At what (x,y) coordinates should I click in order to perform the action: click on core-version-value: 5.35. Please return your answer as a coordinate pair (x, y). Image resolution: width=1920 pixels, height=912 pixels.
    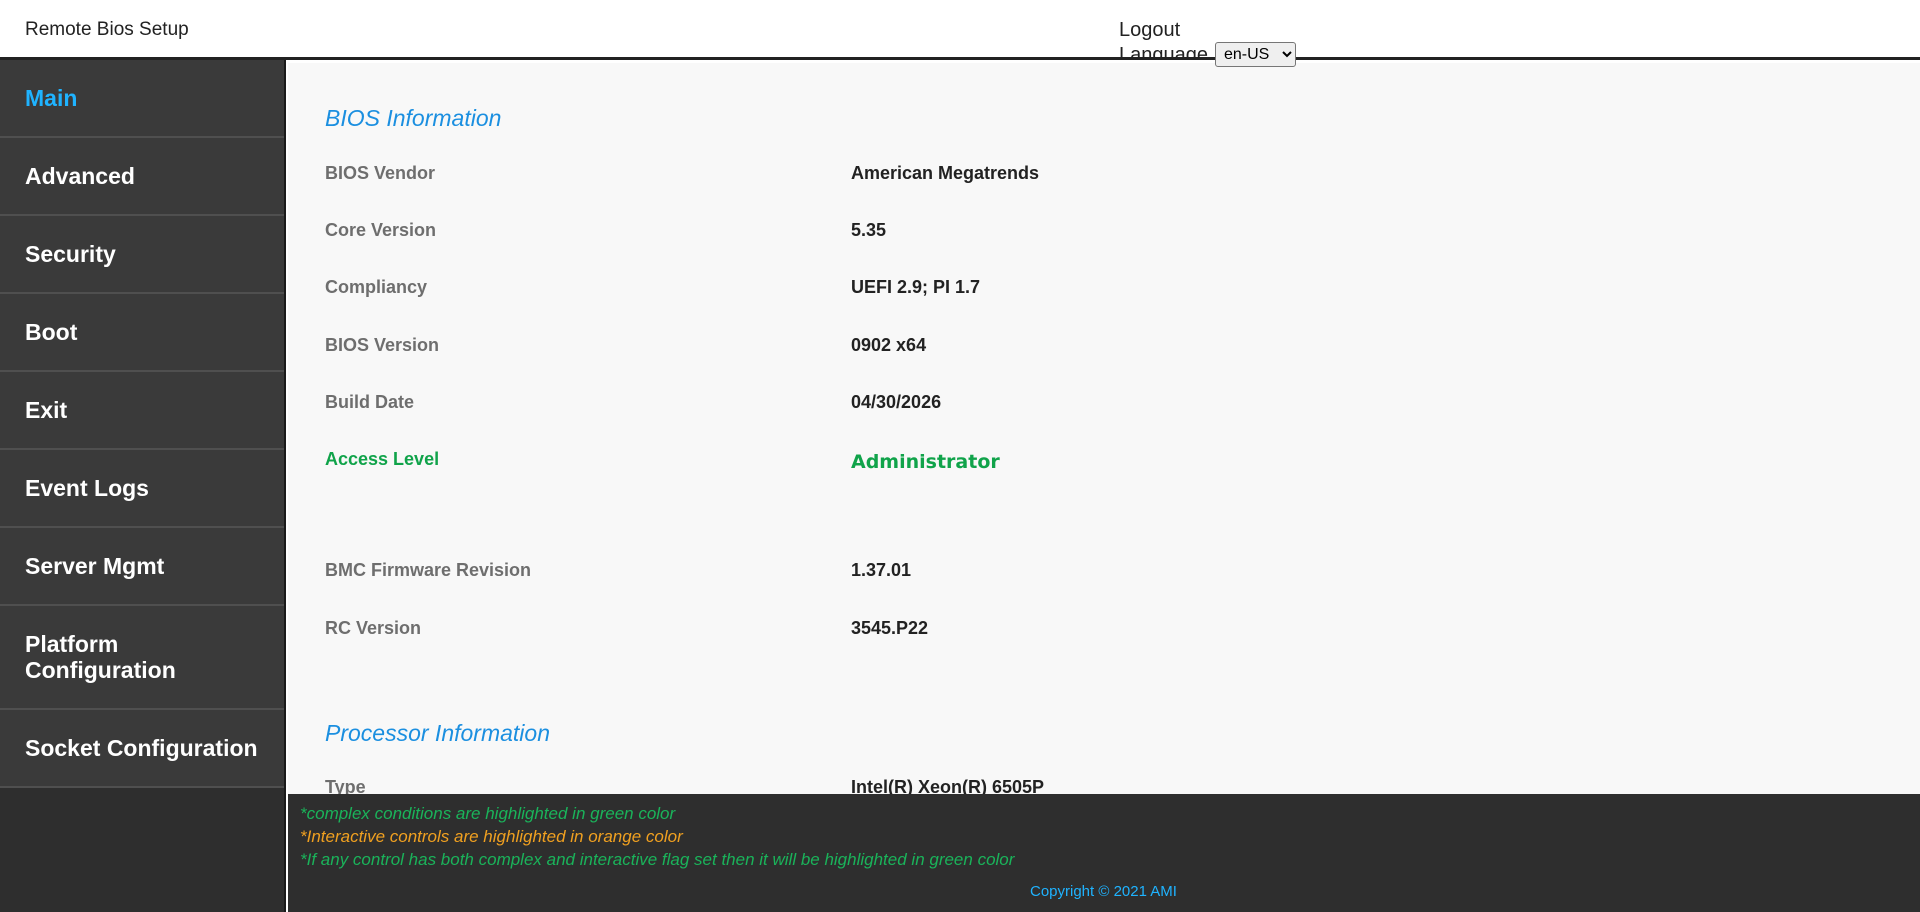
    Looking at the image, I should click on (869, 230).